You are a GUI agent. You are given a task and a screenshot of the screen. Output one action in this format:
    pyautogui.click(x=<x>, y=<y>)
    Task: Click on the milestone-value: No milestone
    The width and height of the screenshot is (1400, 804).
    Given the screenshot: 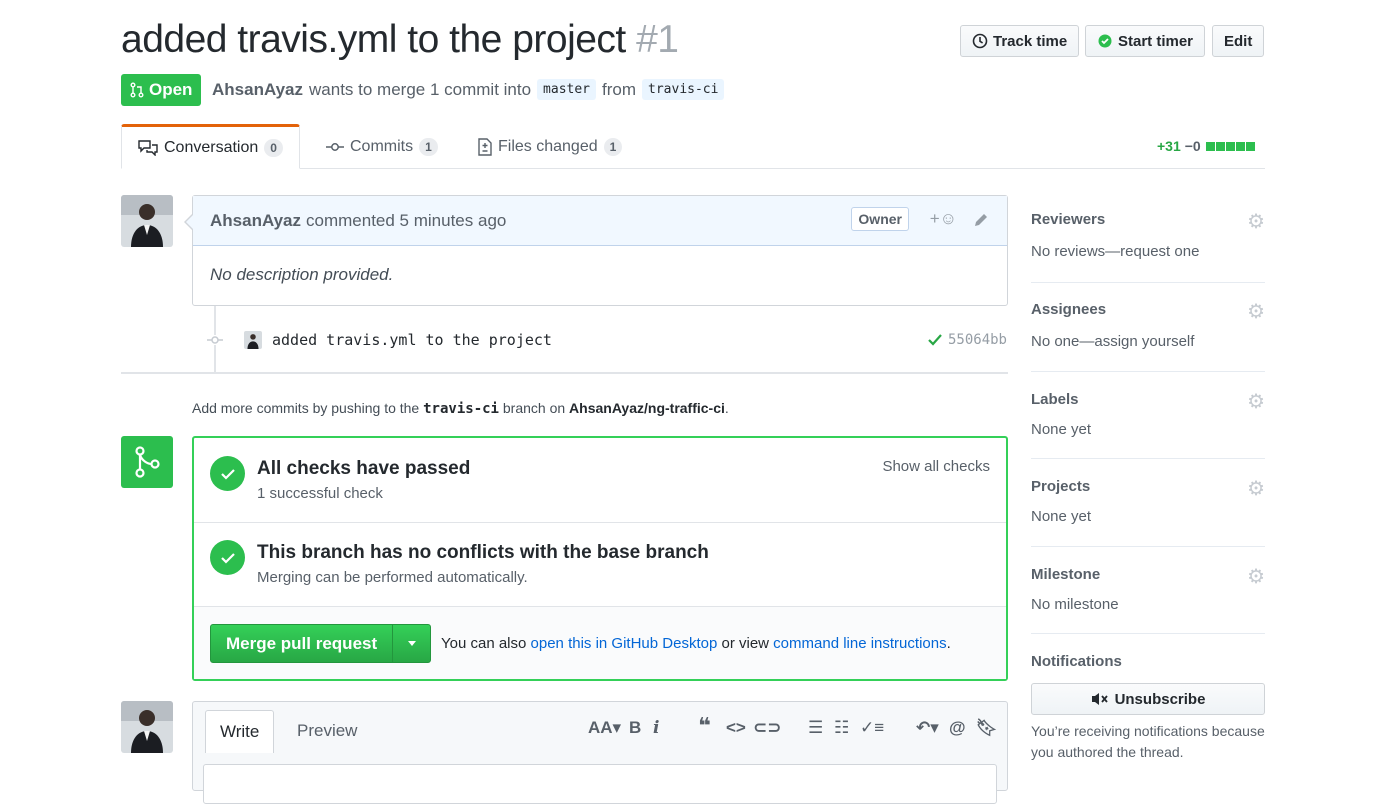 What is the action you would take?
    pyautogui.click(x=1075, y=604)
    